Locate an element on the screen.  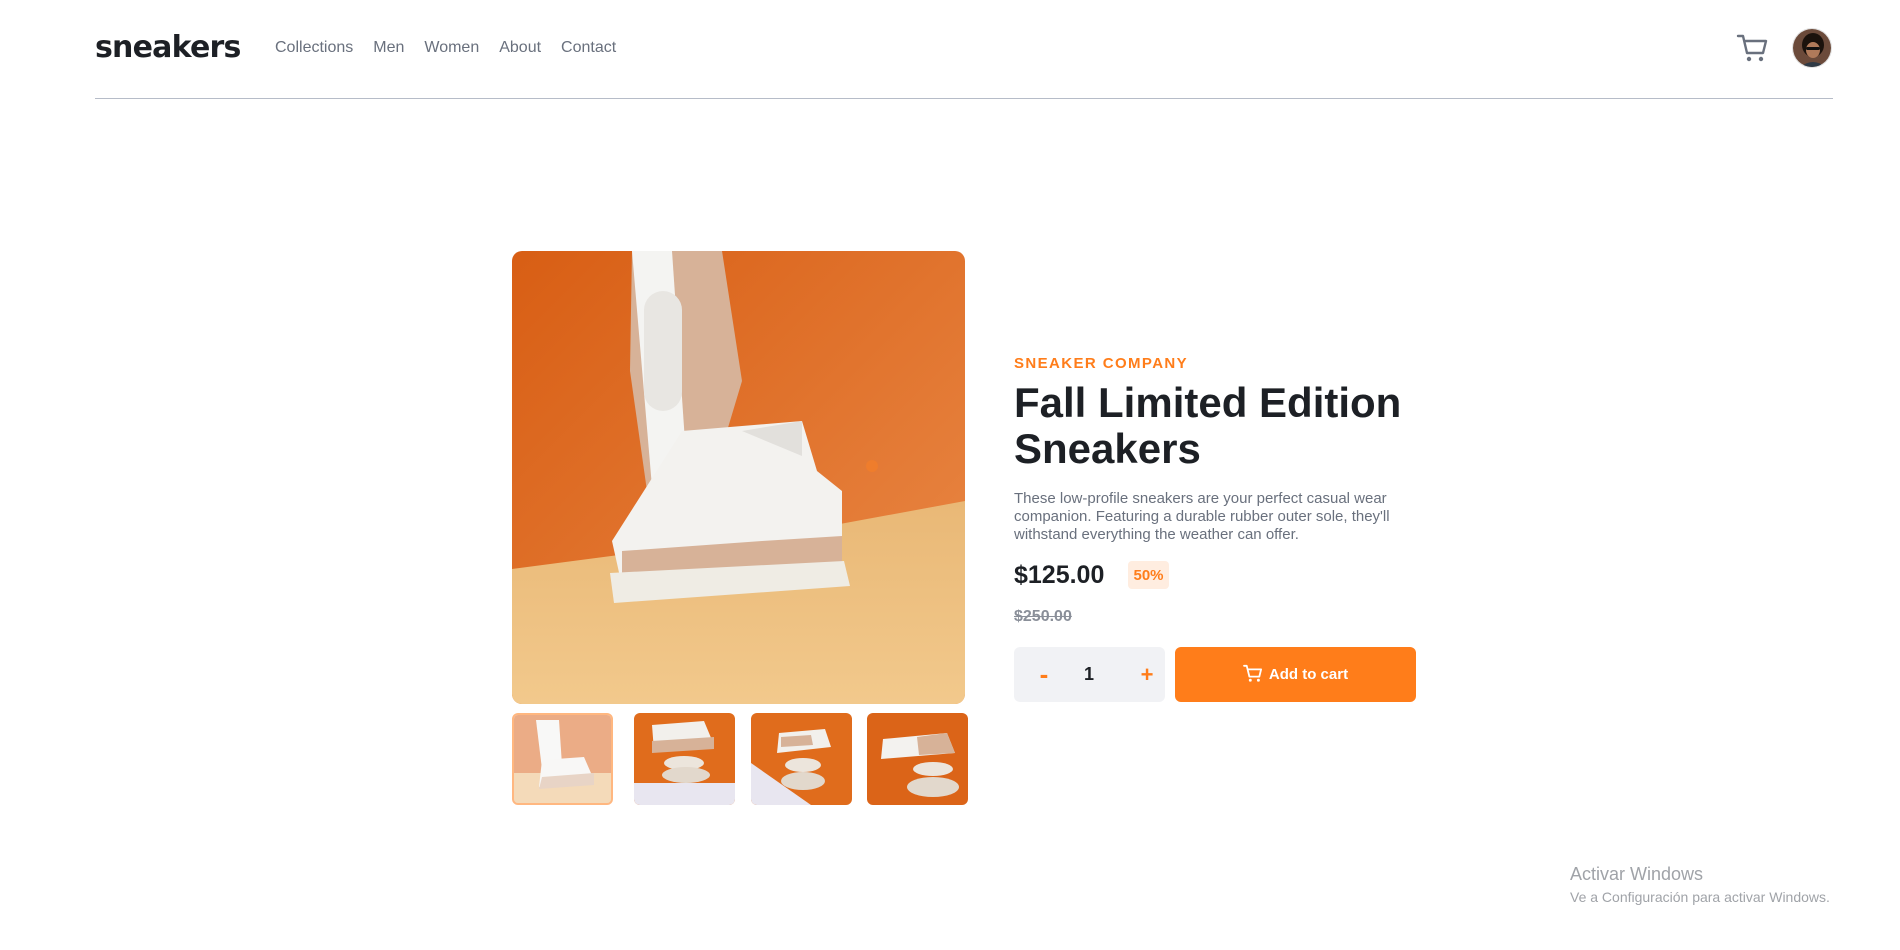
logo: sneakers is located at coordinates (168, 47).